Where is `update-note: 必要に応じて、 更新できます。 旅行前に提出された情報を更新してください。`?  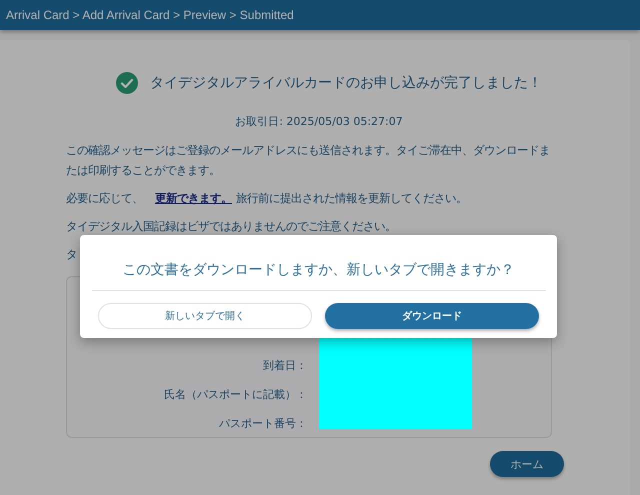
update-note: 必要に応じて、 更新できます。 旅行前に提出された情報を更新してください。 is located at coordinates (266, 198).